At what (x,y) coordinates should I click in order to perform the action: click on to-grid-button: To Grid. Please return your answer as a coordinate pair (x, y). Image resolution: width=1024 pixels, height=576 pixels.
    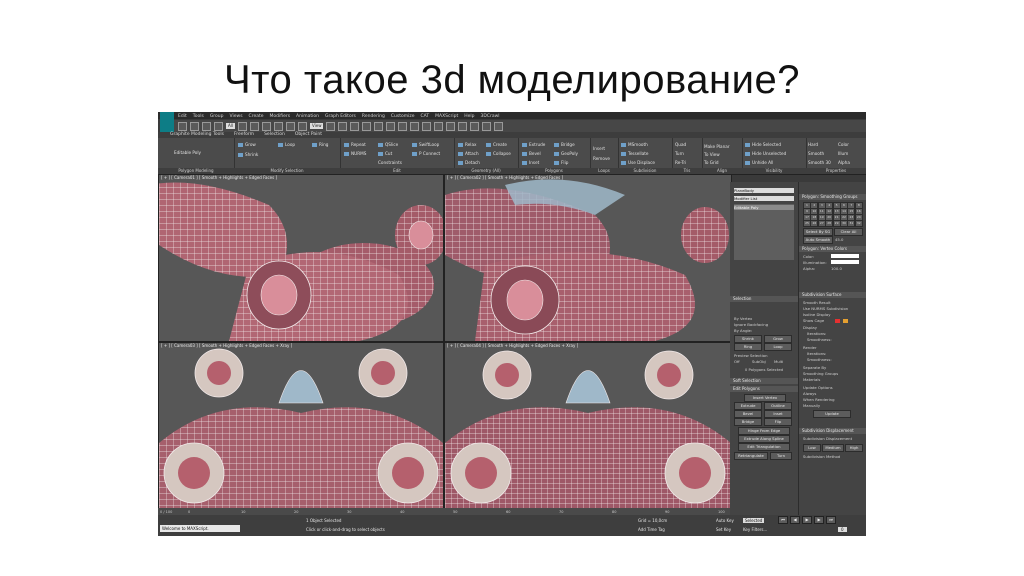
    Looking at the image, I should click on (711, 162).